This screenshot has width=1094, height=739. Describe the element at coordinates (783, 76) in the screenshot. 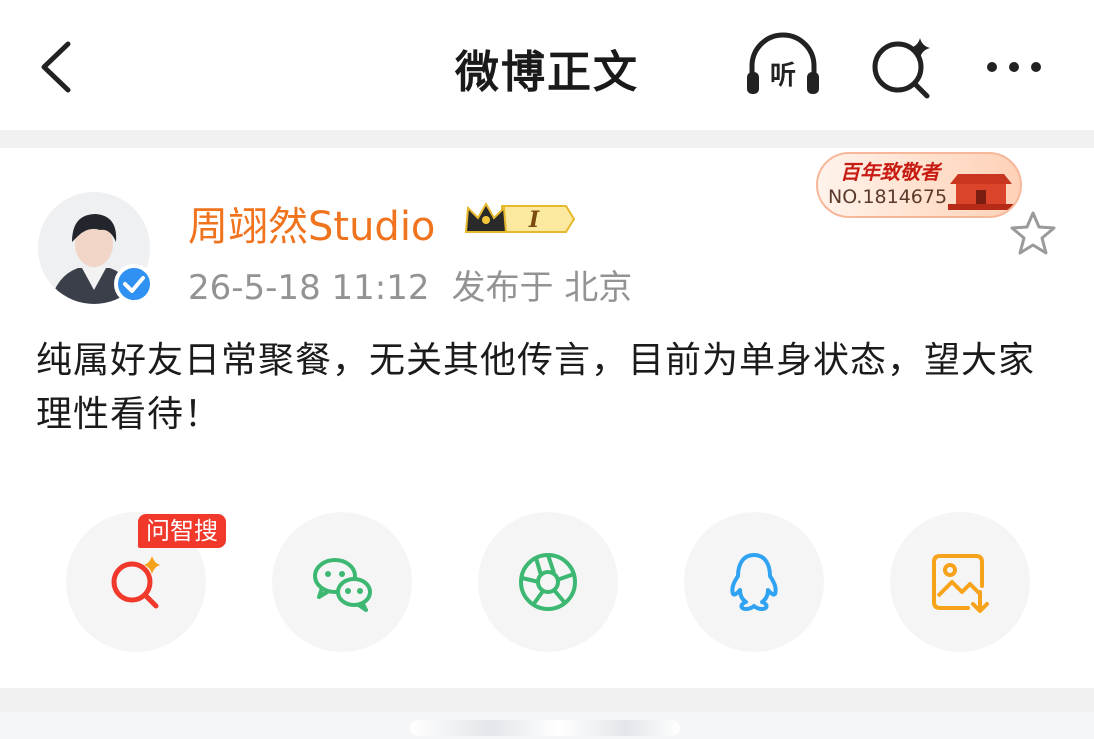

I see `svg-text: 听` at that location.